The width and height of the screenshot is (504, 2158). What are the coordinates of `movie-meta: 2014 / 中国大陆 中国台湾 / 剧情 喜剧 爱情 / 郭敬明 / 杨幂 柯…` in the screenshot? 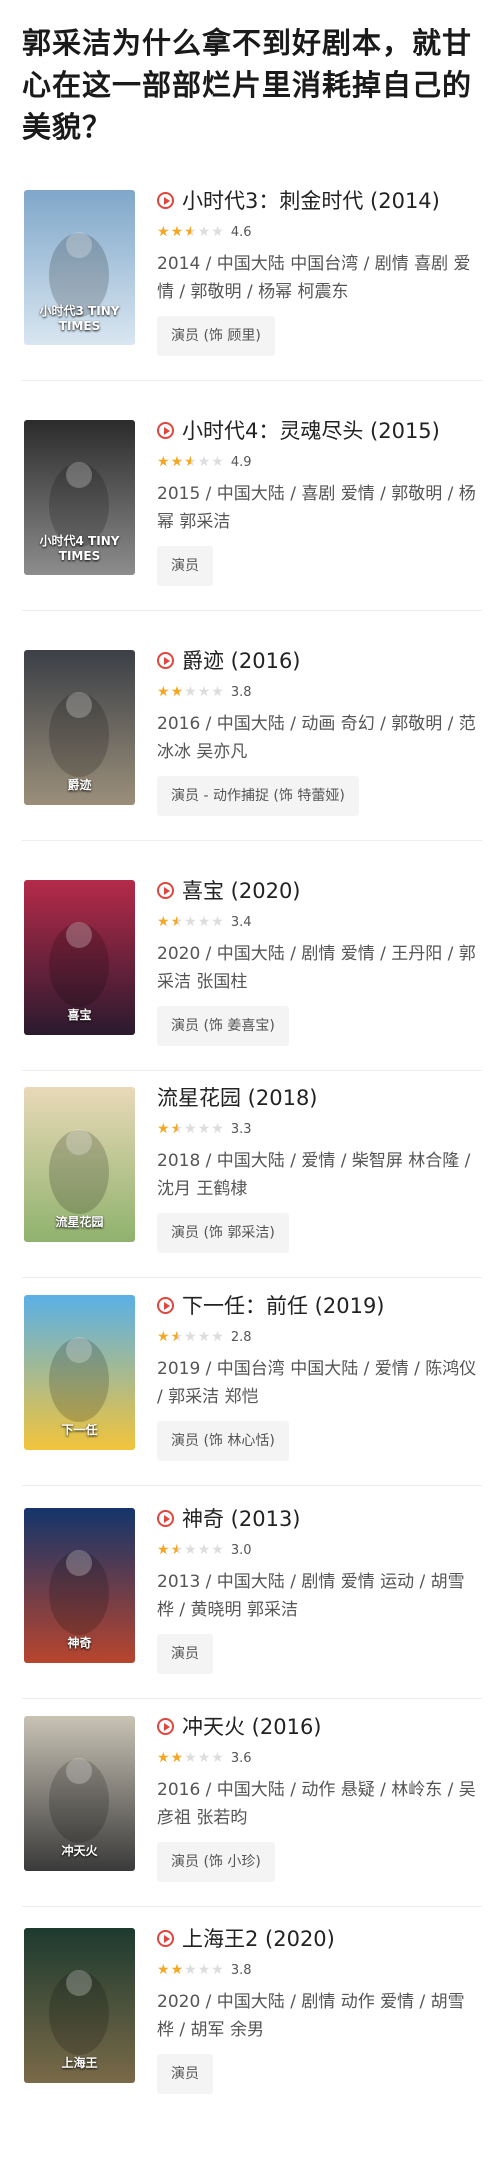 It's located at (314, 278).